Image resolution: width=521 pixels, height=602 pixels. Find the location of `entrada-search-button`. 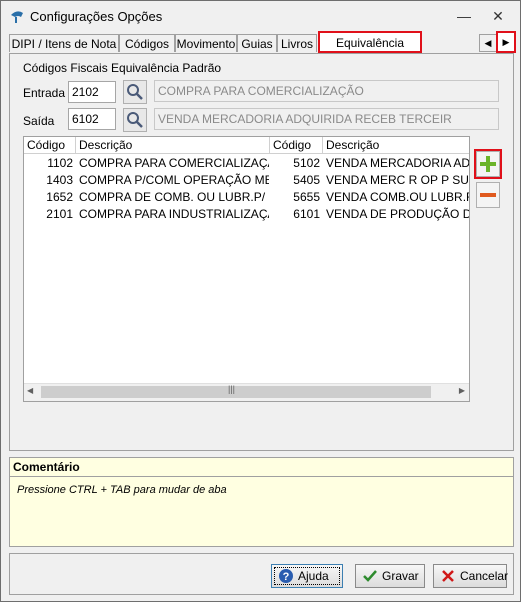

entrada-search-button is located at coordinates (135, 92).